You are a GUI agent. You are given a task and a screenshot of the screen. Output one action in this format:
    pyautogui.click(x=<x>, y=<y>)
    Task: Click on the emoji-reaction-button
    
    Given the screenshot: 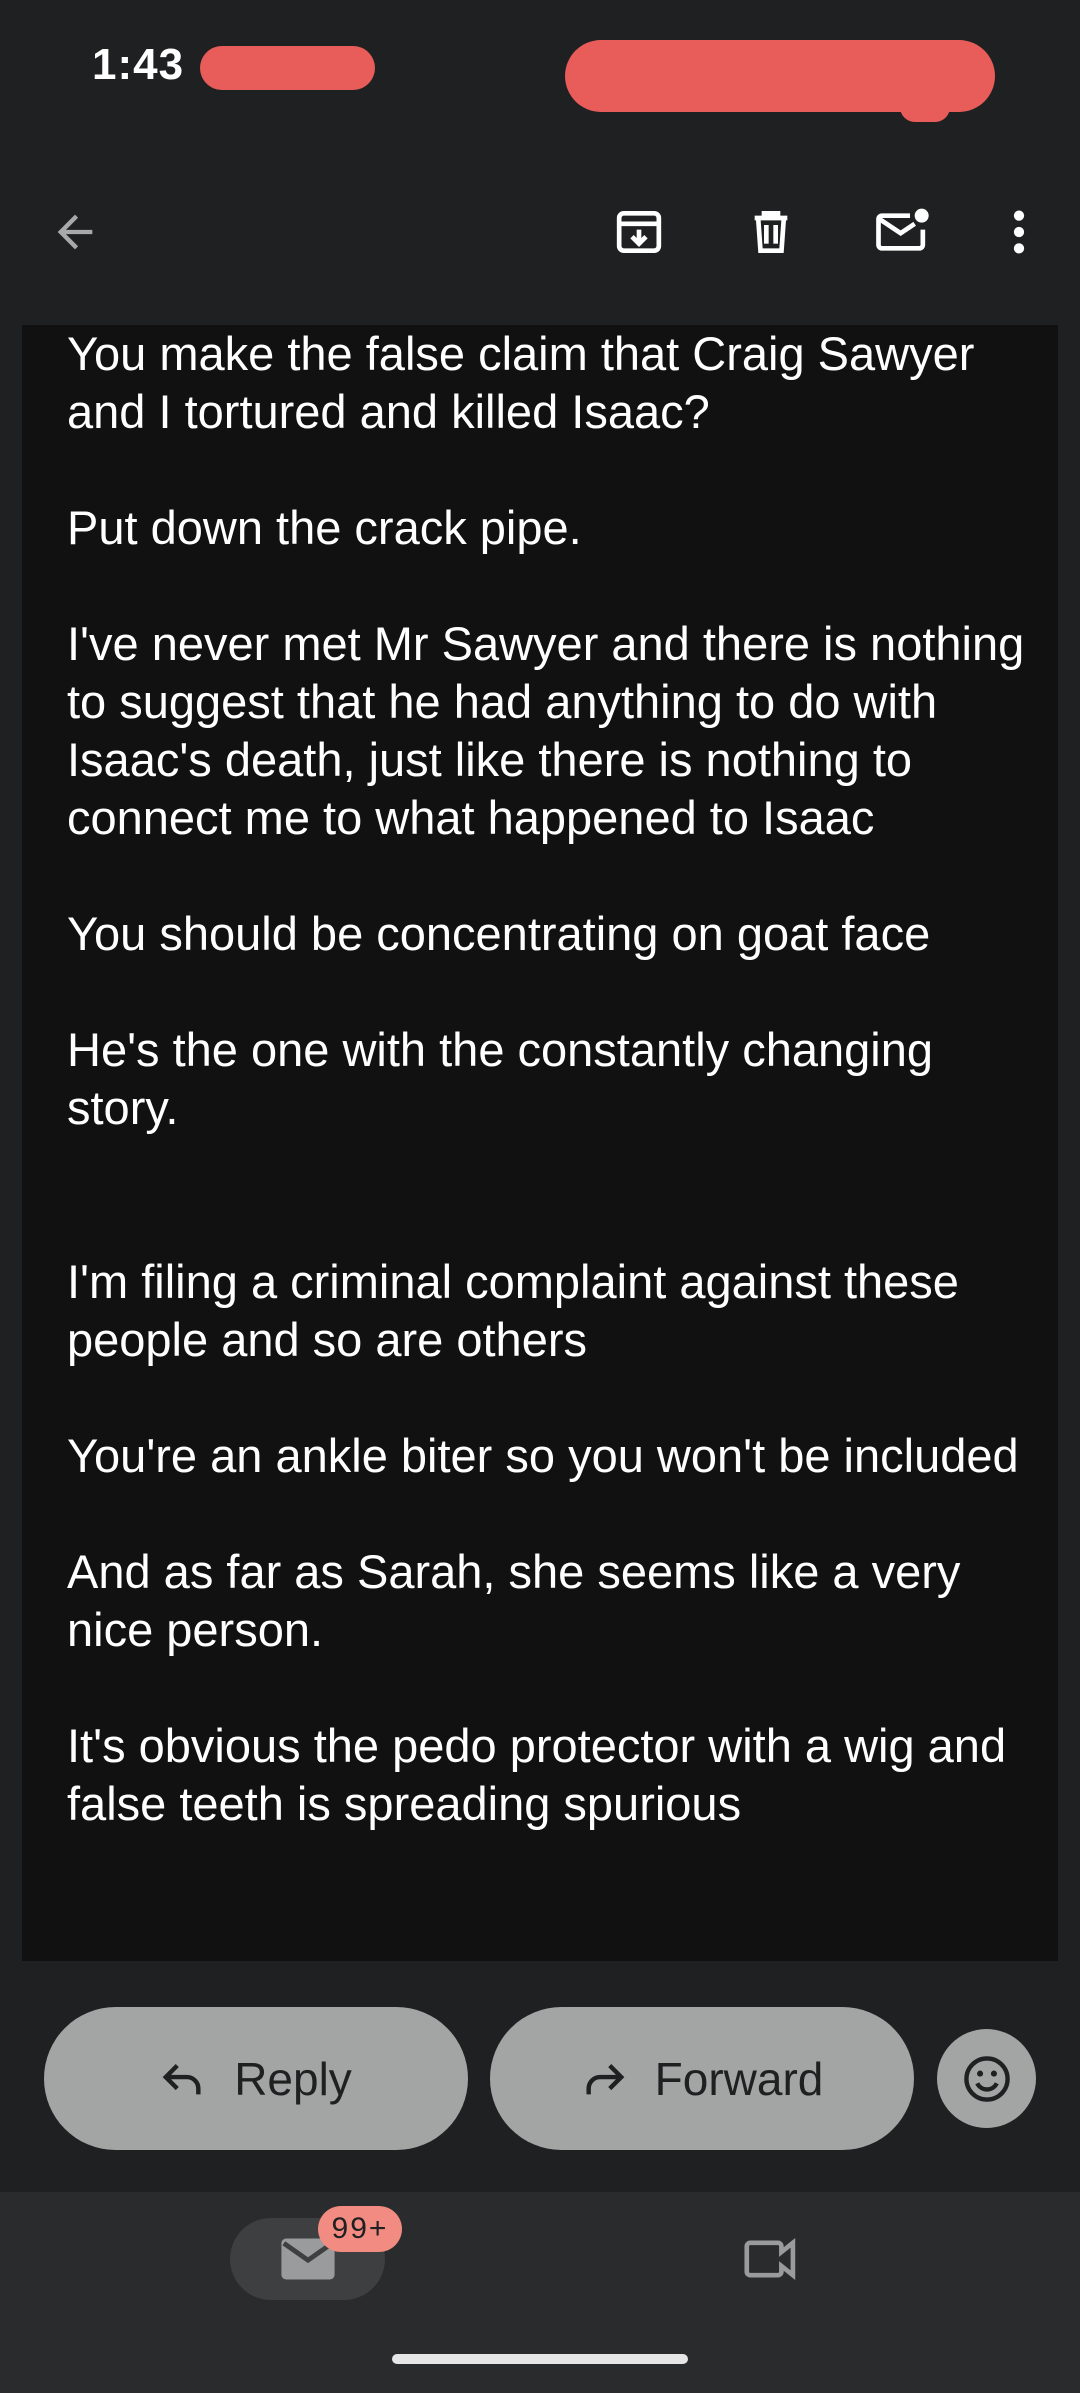 What is the action you would take?
    pyautogui.click(x=986, y=2078)
    